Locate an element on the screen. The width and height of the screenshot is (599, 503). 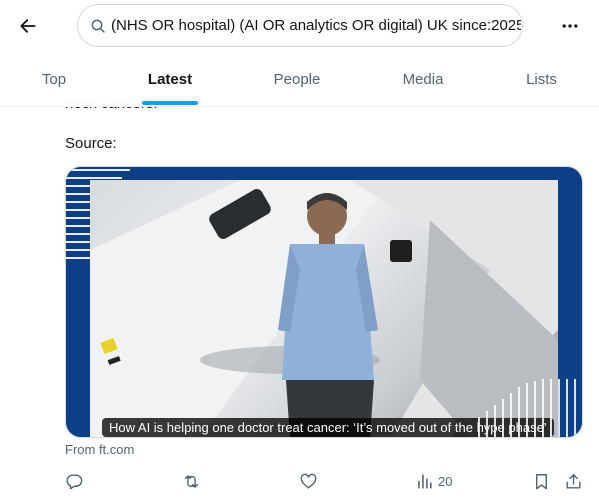
search-tabs: Top Latest People Media Lists is located at coordinates (299, 79).